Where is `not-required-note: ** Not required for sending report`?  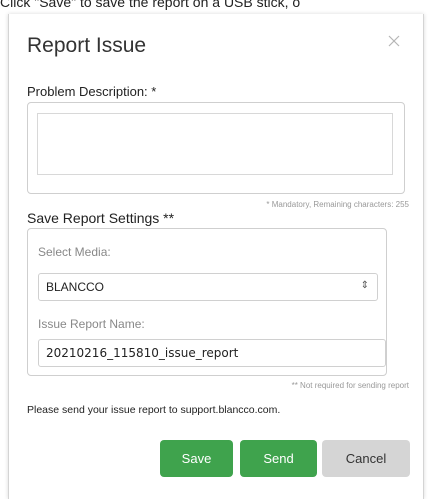 not-required-note: ** Not required for sending report is located at coordinates (350, 385).